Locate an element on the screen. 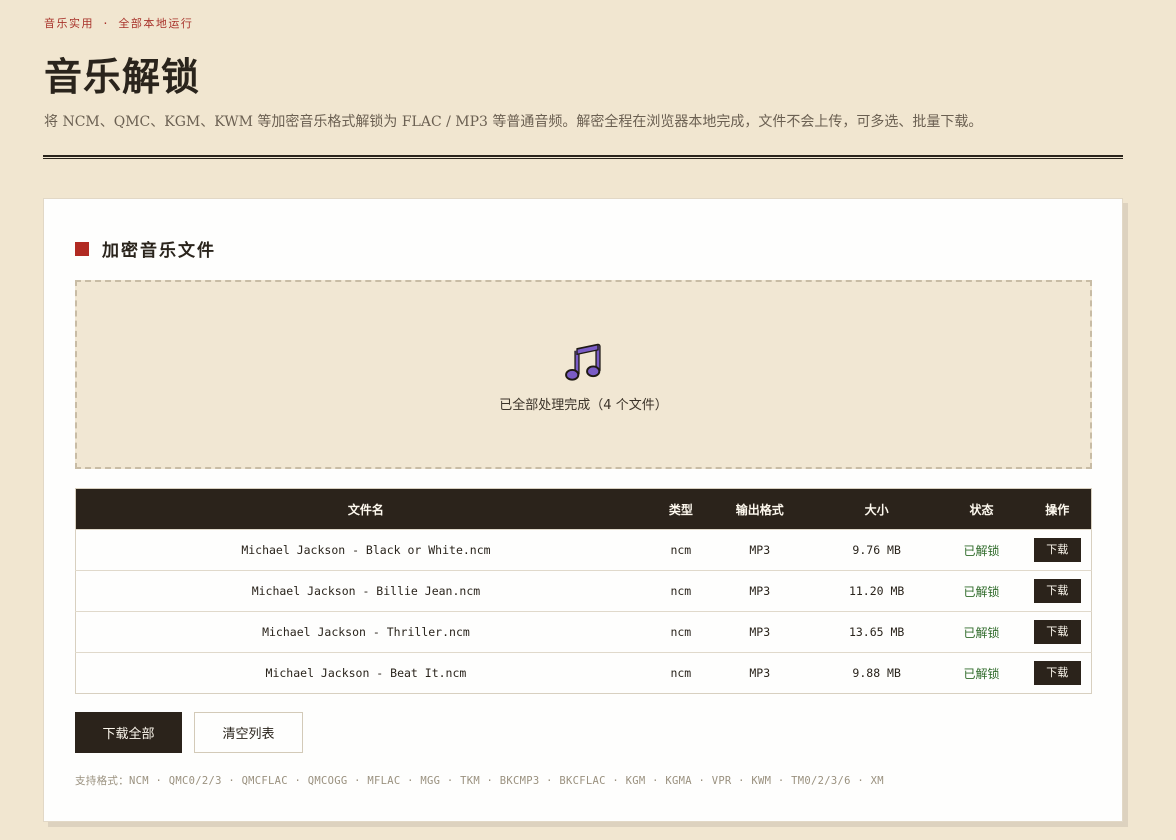 This screenshot has height=840, width=1176. card-header: 加密音乐文件 is located at coordinates (145, 248).